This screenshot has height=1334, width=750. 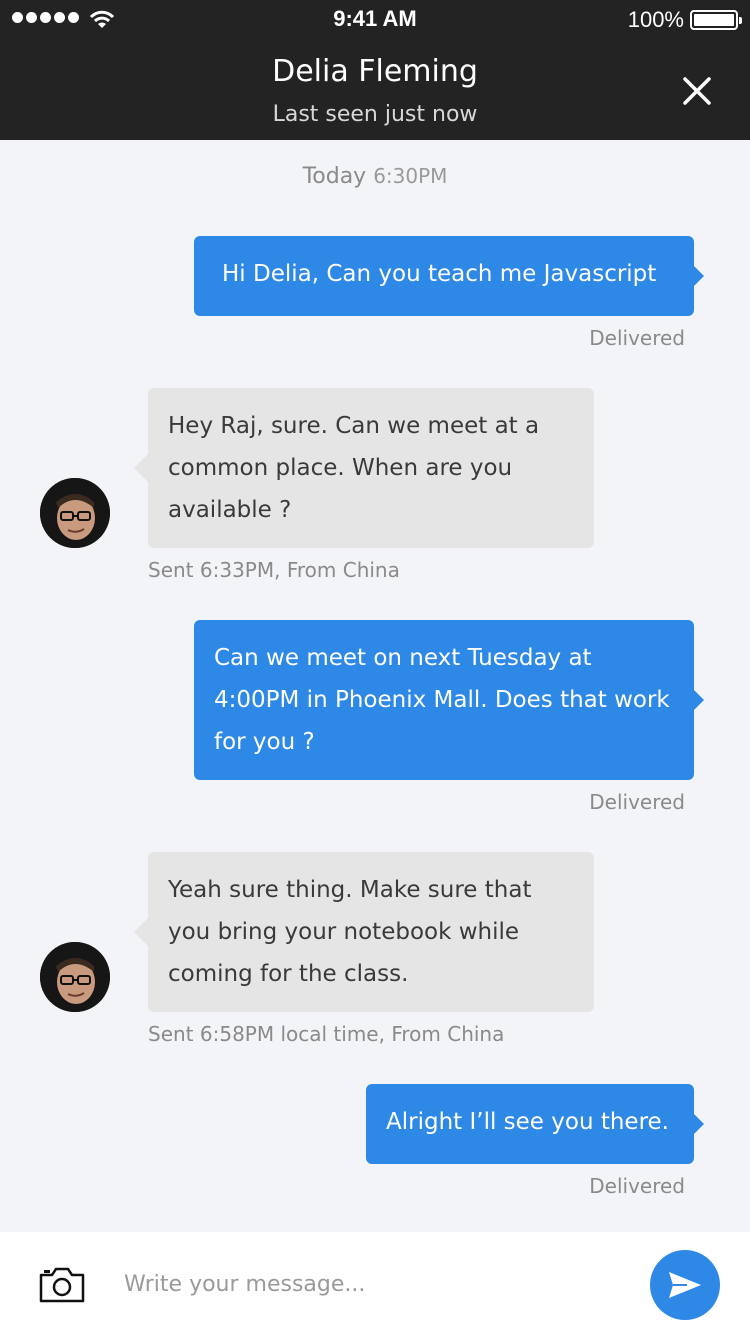 I want to click on send-button, so click(x=685, y=1285).